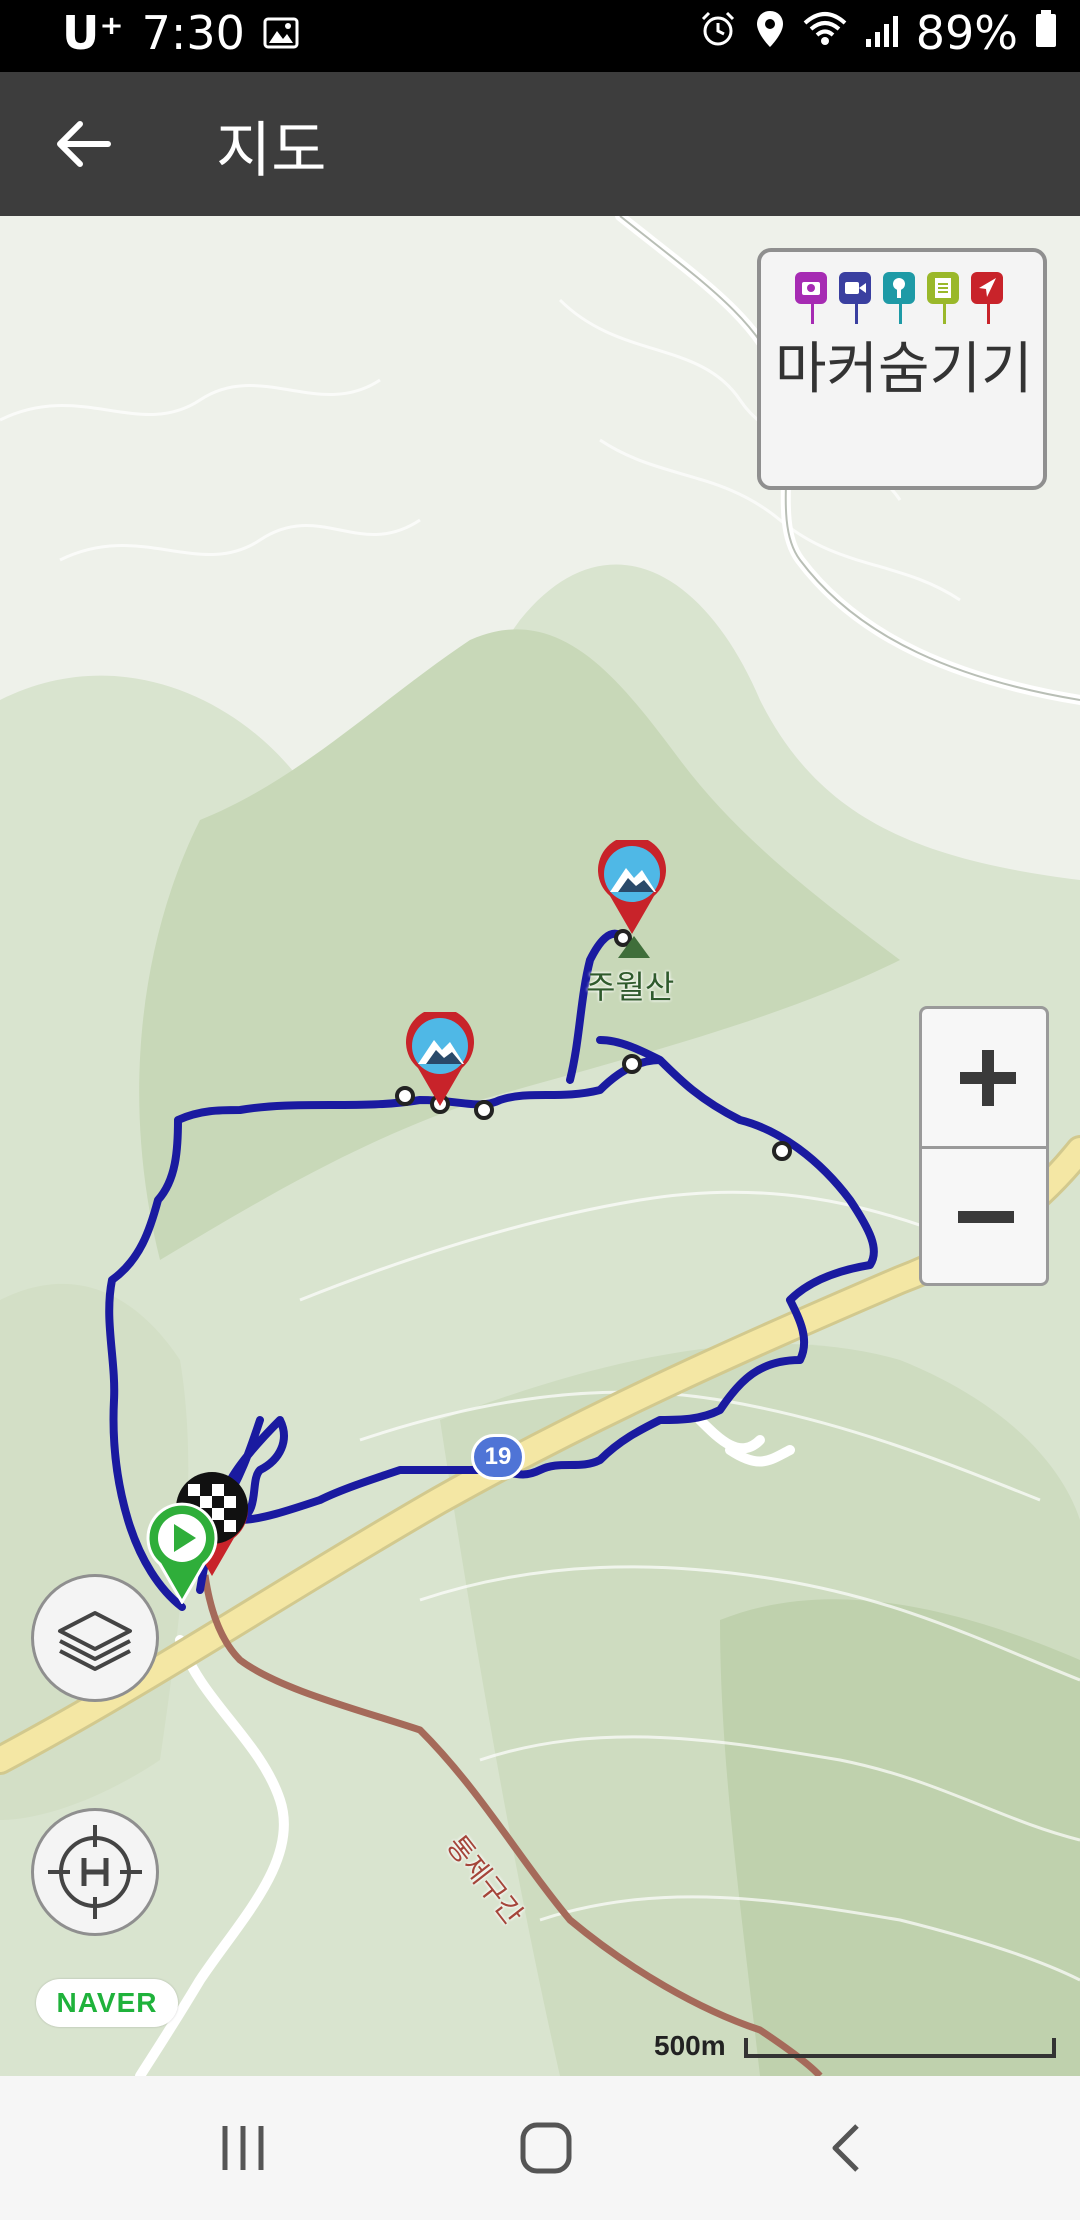 The image size is (1080, 2220). I want to click on naver-logo: NAVER, so click(107, 2003).